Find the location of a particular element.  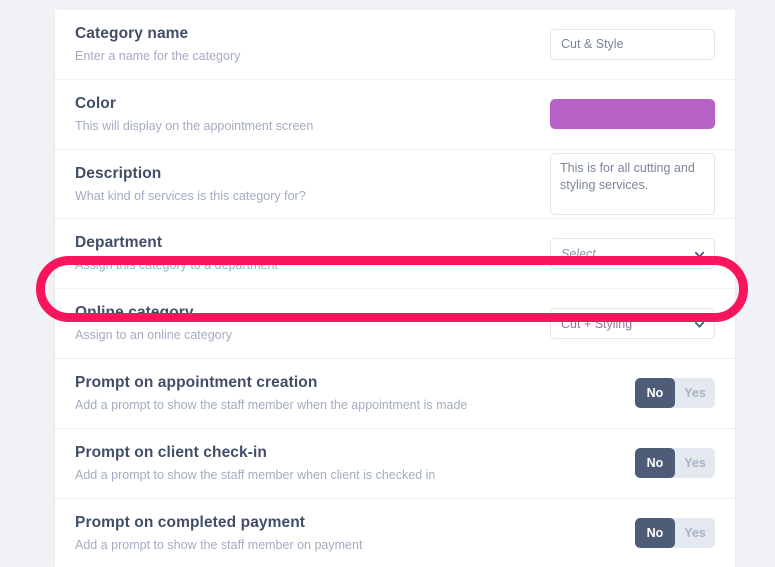

row-subtitle: Assign to an online category is located at coordinates (154, 335).